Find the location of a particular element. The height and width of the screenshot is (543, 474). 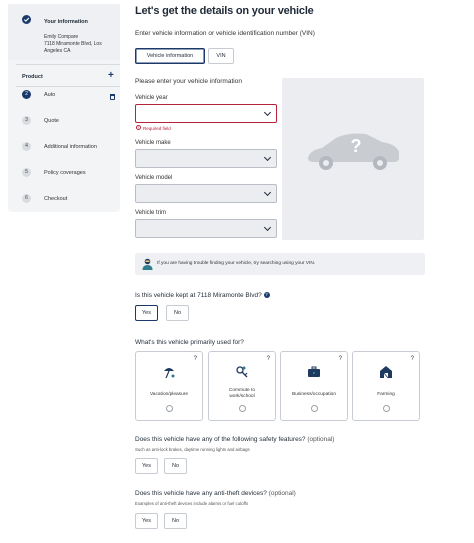

use-option-label-line2: work/school is located at coordinates (242, 396).